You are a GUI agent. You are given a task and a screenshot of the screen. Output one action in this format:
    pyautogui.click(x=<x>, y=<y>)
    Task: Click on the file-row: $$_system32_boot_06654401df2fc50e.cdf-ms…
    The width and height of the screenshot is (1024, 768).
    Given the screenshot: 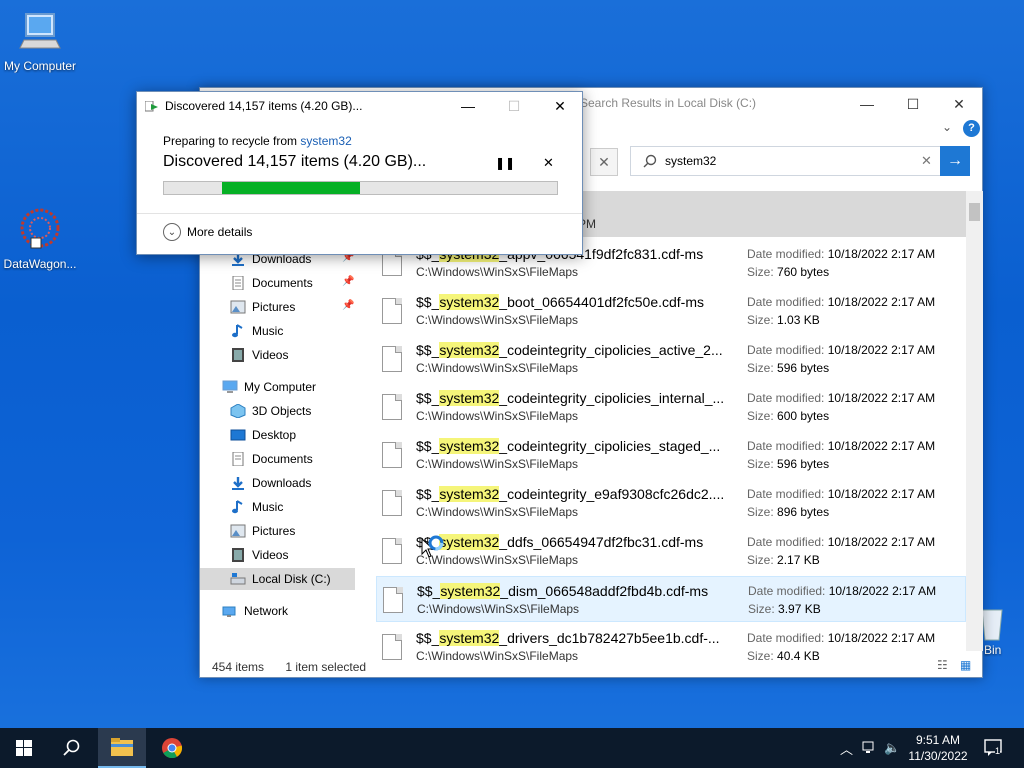 What is the action you would take?
    pyautogui.click(x=671, y=311)
    